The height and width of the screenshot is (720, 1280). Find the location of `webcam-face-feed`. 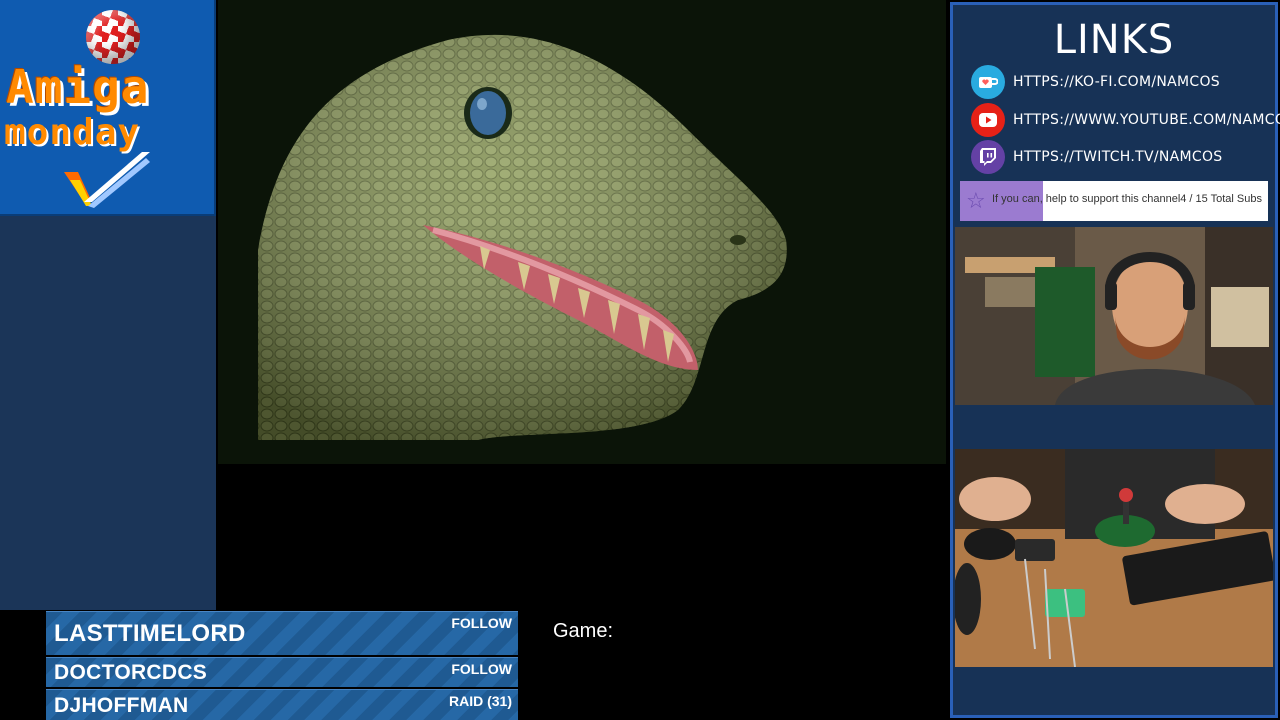

webcam-face-feed is located at coordinates (1114, 316).